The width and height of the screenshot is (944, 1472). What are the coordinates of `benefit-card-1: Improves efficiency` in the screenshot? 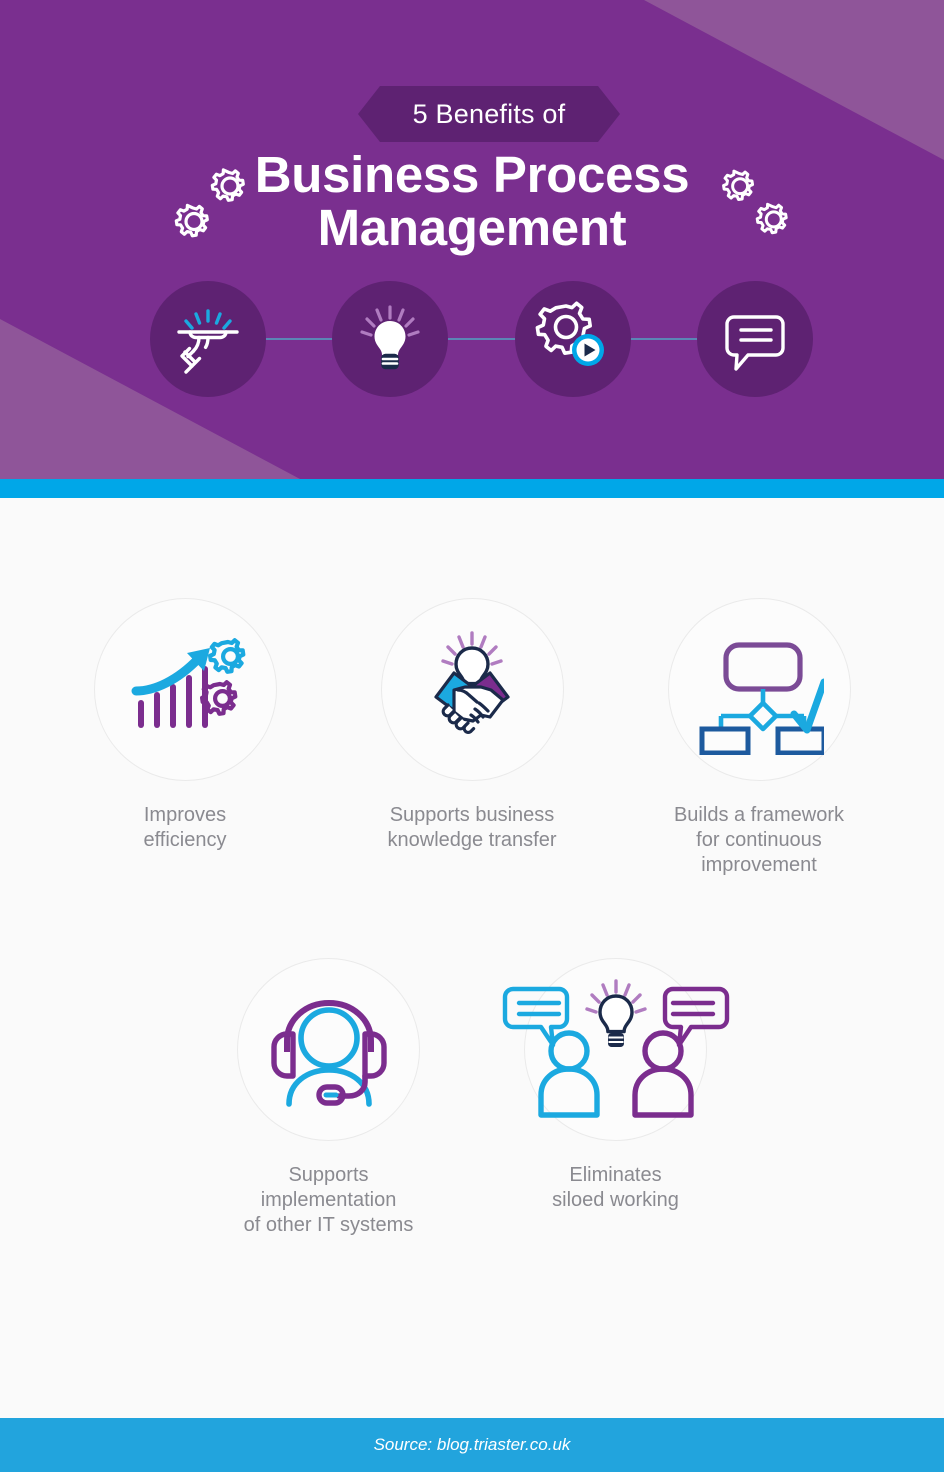 It's located at (185, 738).